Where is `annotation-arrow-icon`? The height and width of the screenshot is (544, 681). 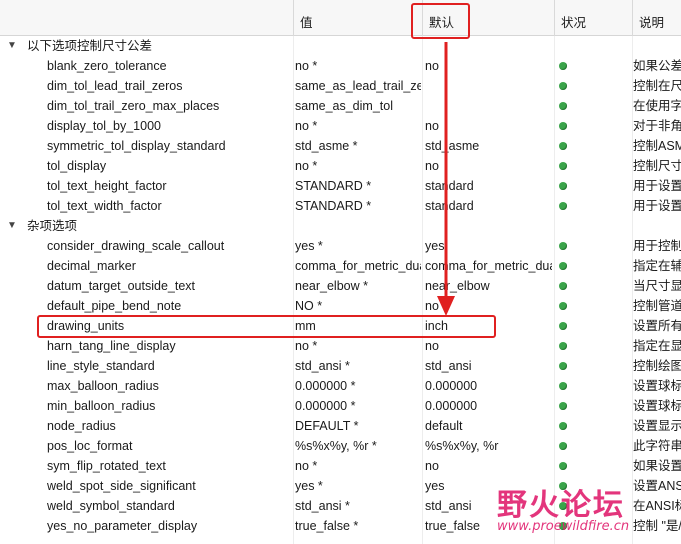
annotation-arrow-icon is located at coordinates (446, 179).